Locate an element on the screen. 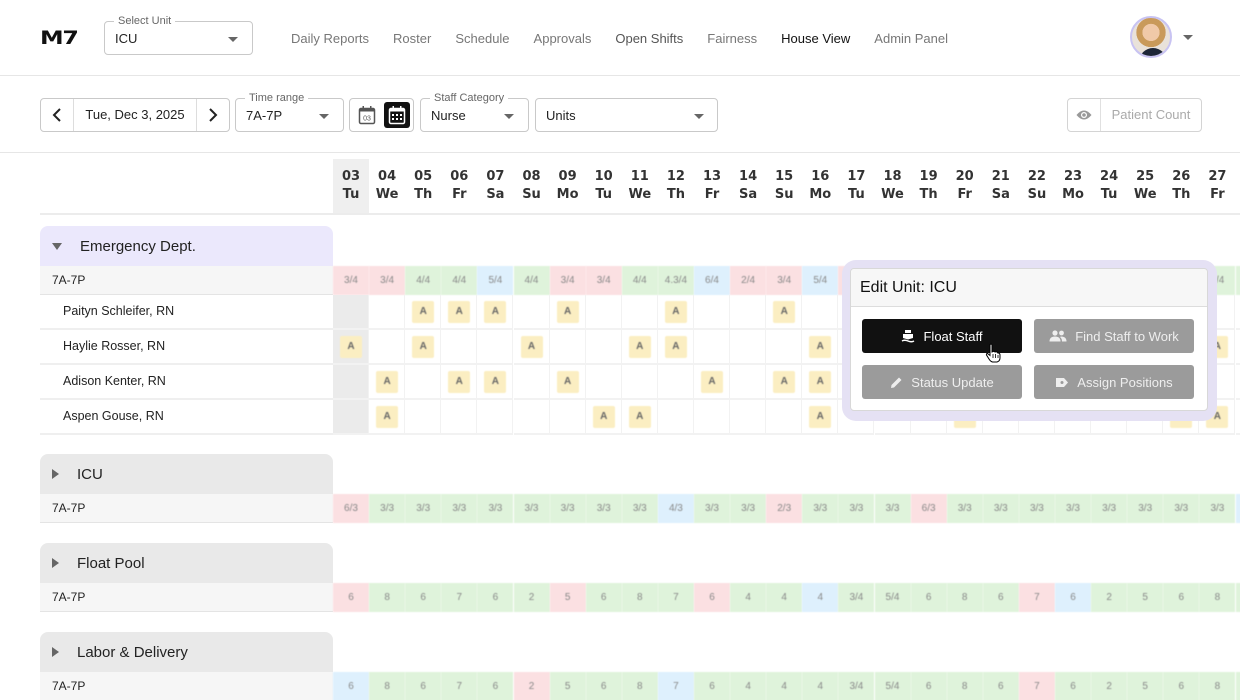 This screenshot has height=700, width=1240. staff-row-name: Aspen Gouse, RN is located at coordinates (186, 417).